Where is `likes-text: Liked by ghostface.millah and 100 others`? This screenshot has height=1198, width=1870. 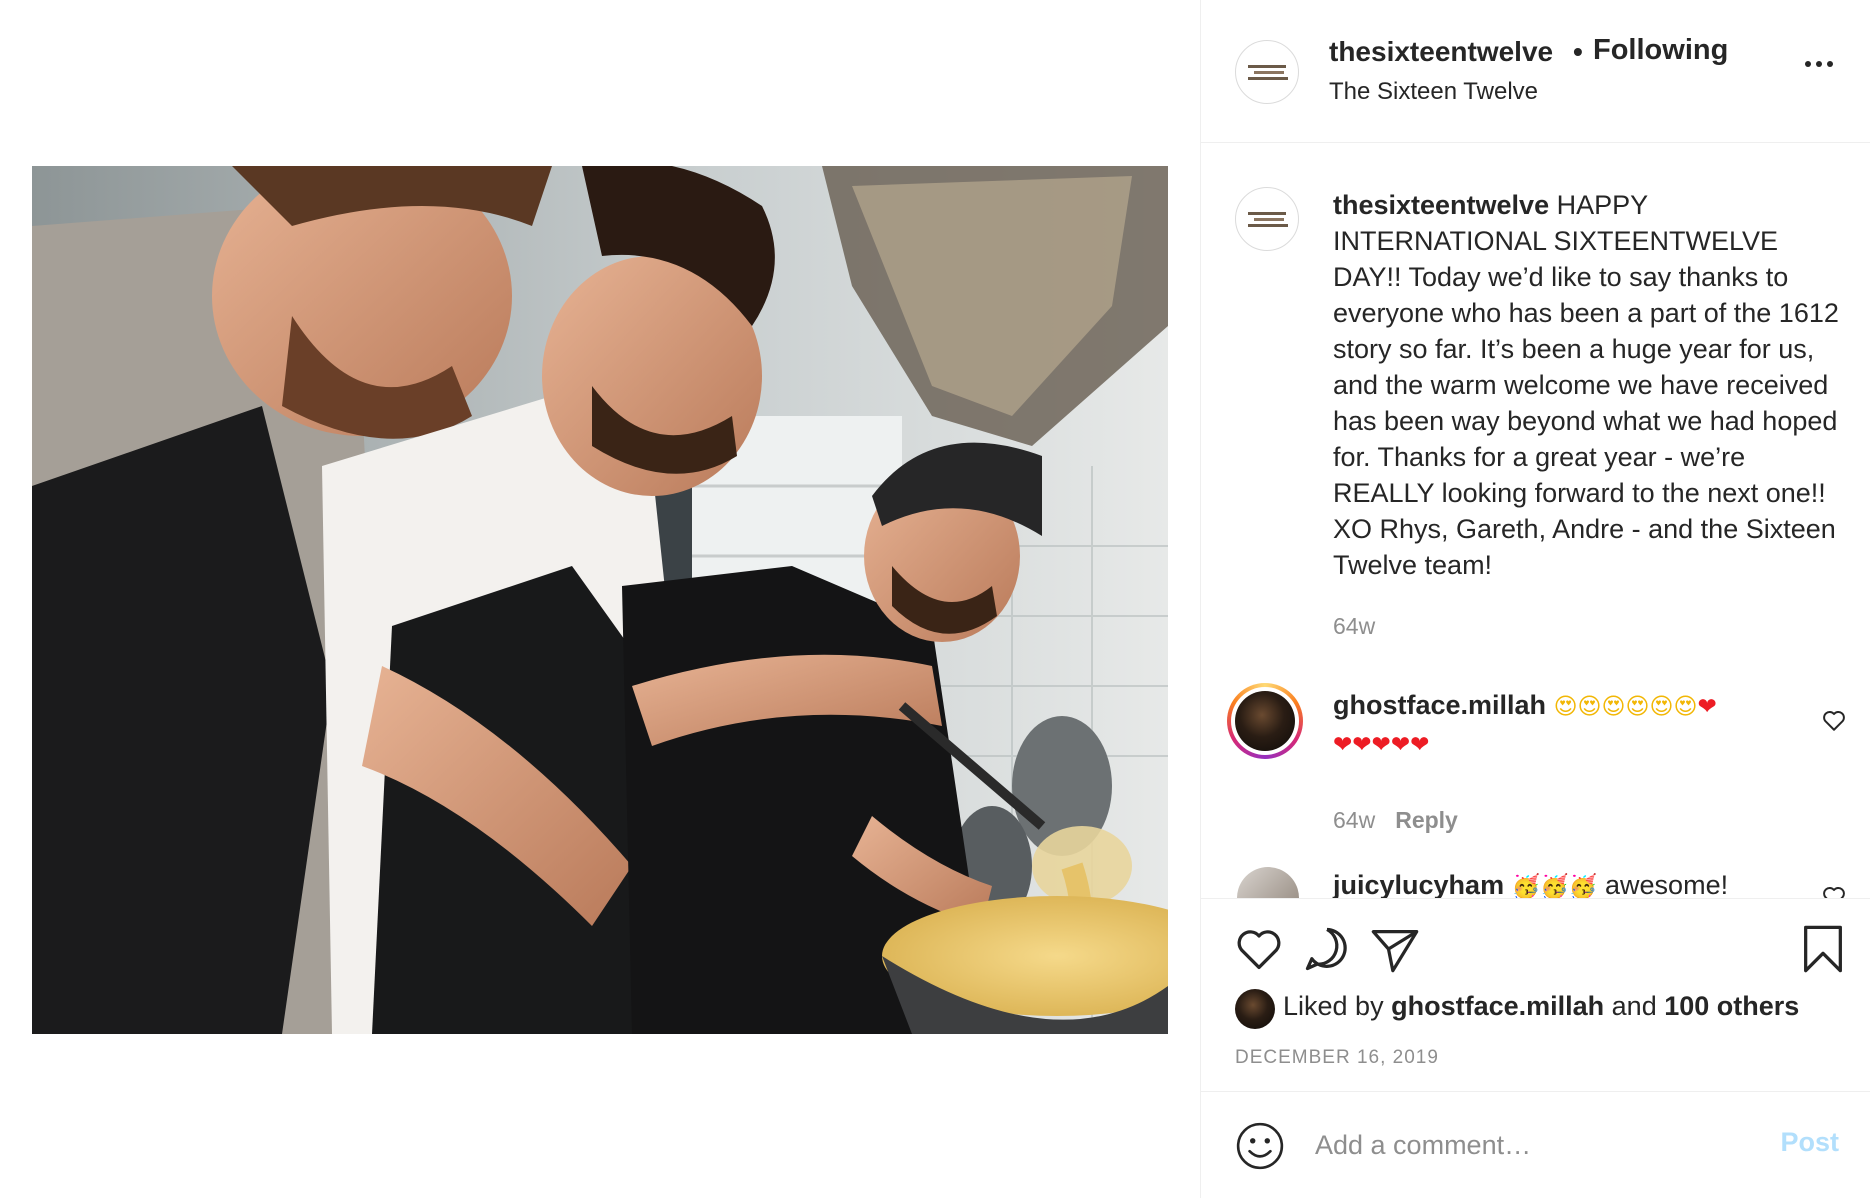
likes-text: Liked by ghostface.millah and 100 others is located at coordinates (1541, 1006).